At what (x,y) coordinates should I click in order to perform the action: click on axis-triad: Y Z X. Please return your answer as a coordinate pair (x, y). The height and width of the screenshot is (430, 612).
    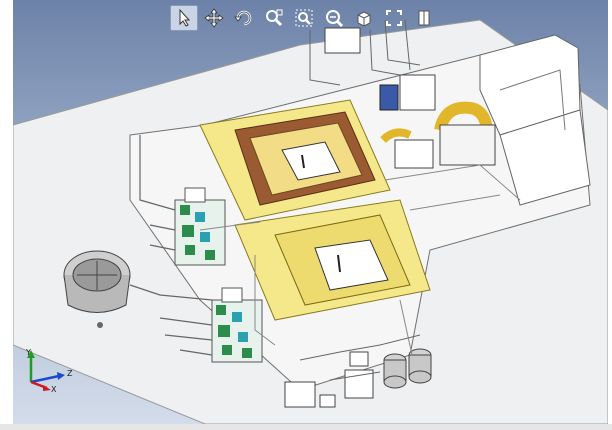
    Looking at the image, I should click on (49, 370).